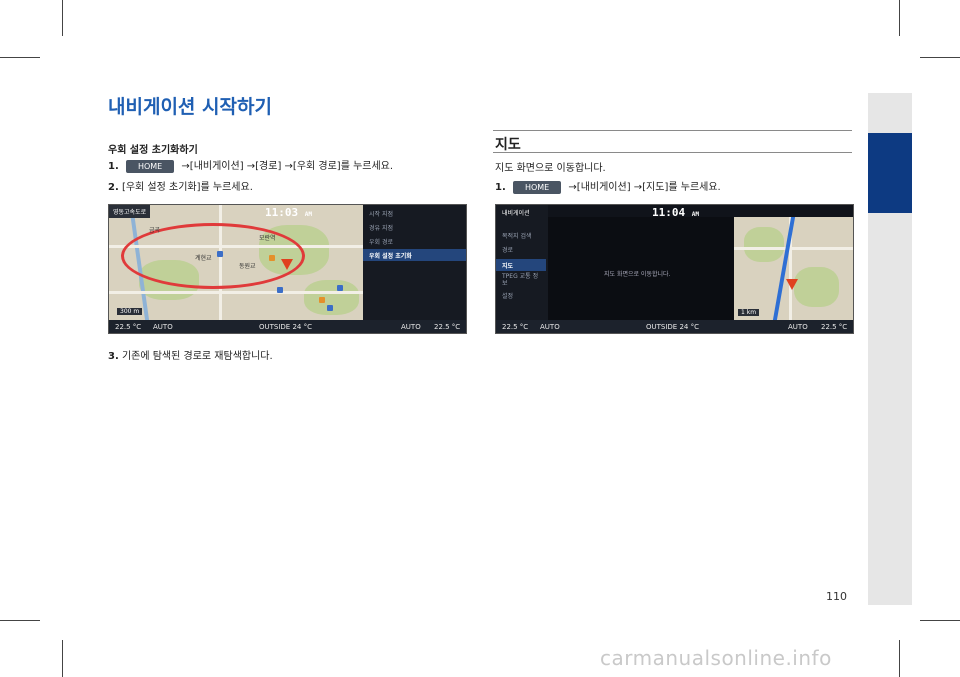 The image size is (960, 677). Describe the element at coordinates (381, 213) in the screenshot. I see `menu-item-start-point: 시작 지점` at that location.